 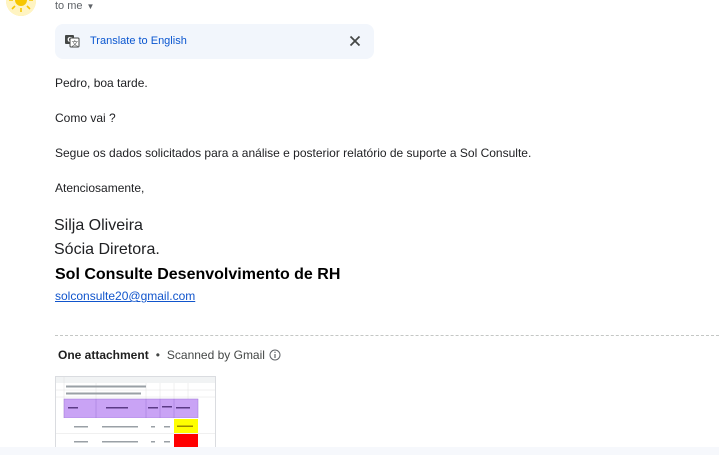 I want to click on sun-icon, so click(x=21, y=8).